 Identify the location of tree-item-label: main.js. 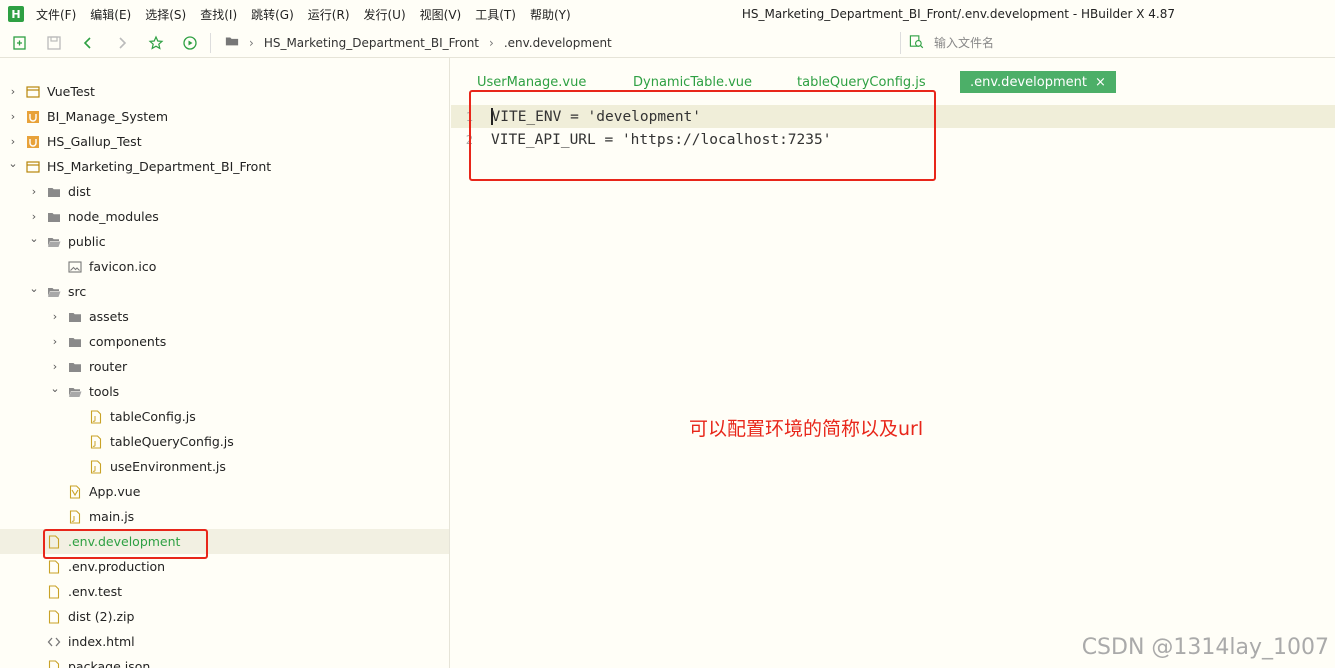
(112, 516).